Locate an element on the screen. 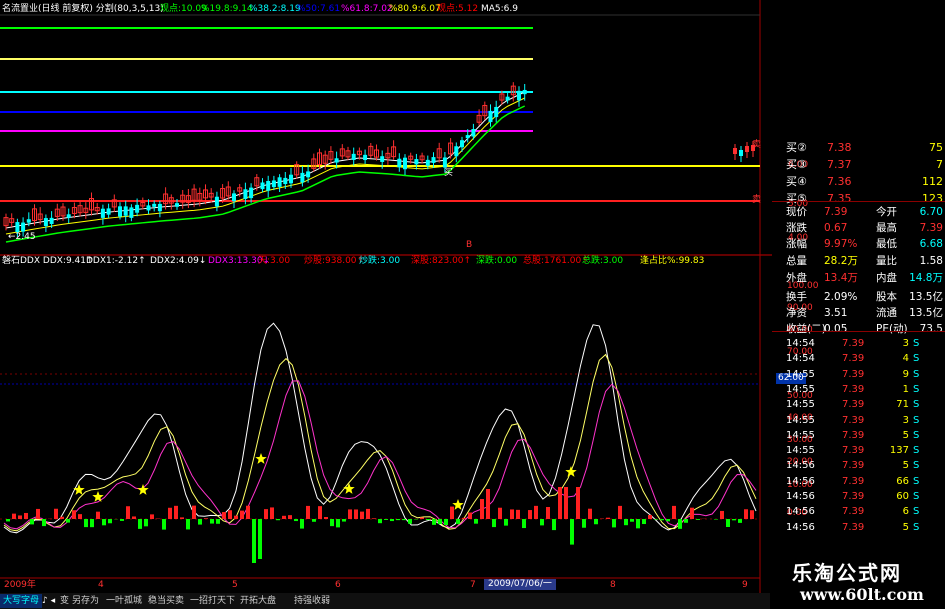 The image size is (945, 609). date-axis-month: 8 is located at coordinates (613, 585).